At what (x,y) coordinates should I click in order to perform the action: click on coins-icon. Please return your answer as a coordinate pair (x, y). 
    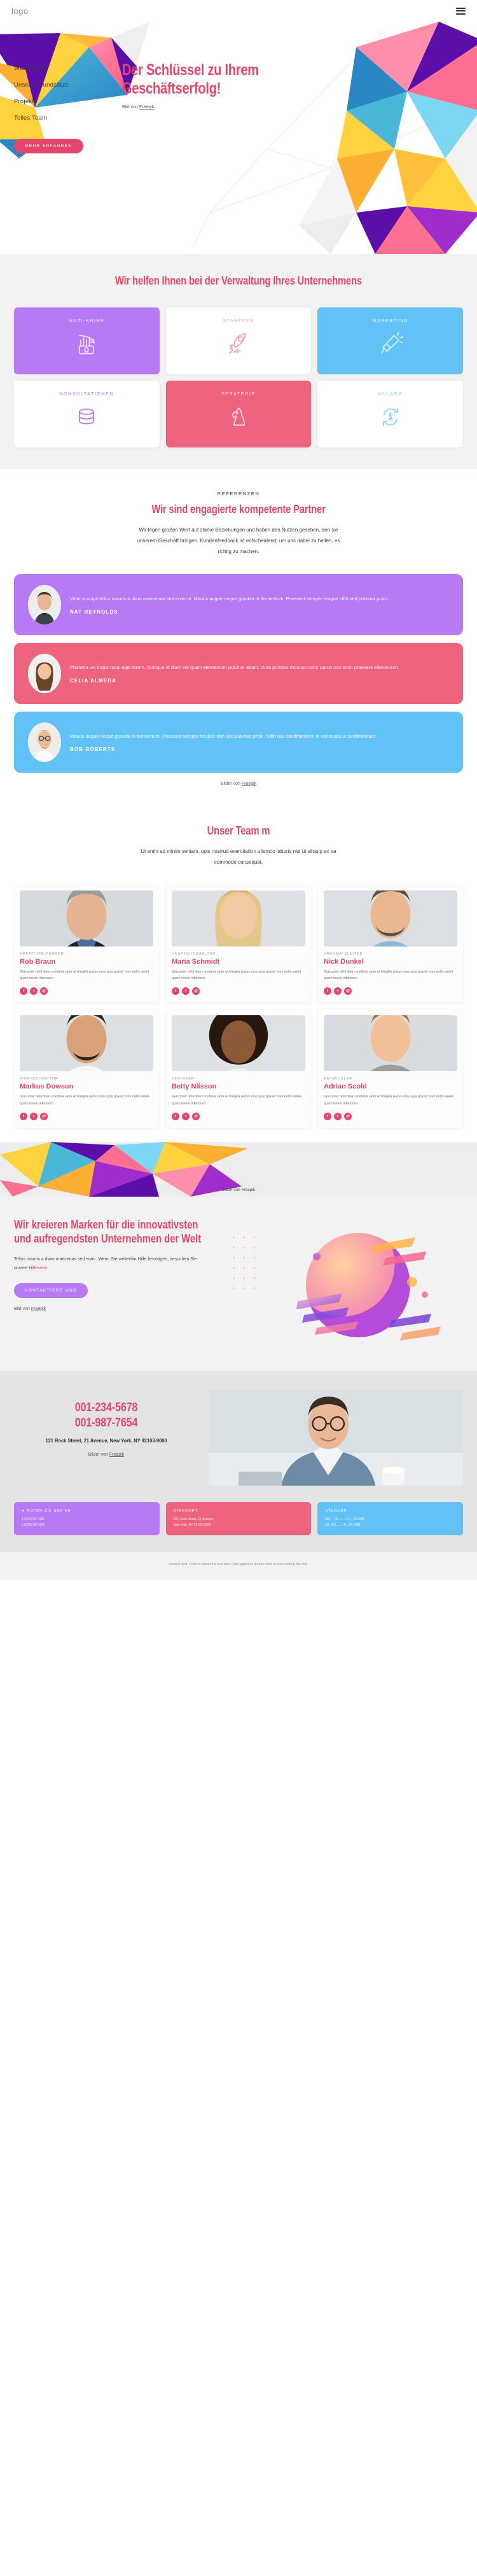
    Looking at the image, I should click on (87, 417).